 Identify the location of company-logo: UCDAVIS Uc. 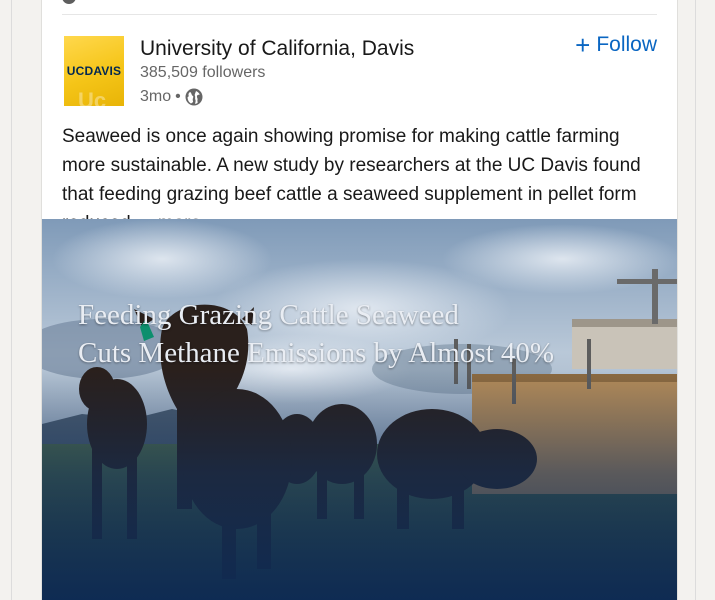
(94, 71).